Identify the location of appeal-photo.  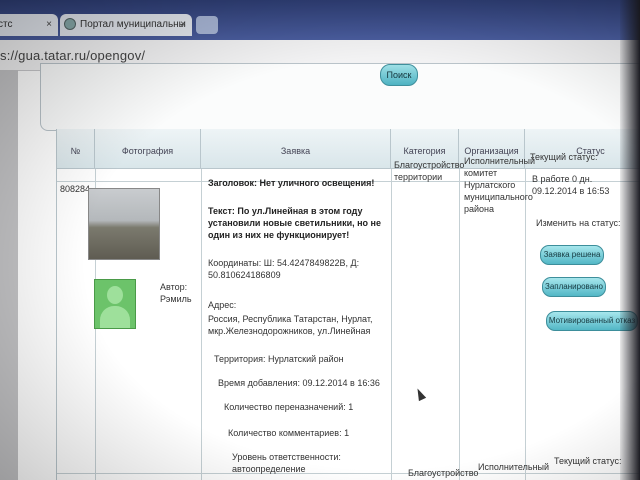
(124, 224).